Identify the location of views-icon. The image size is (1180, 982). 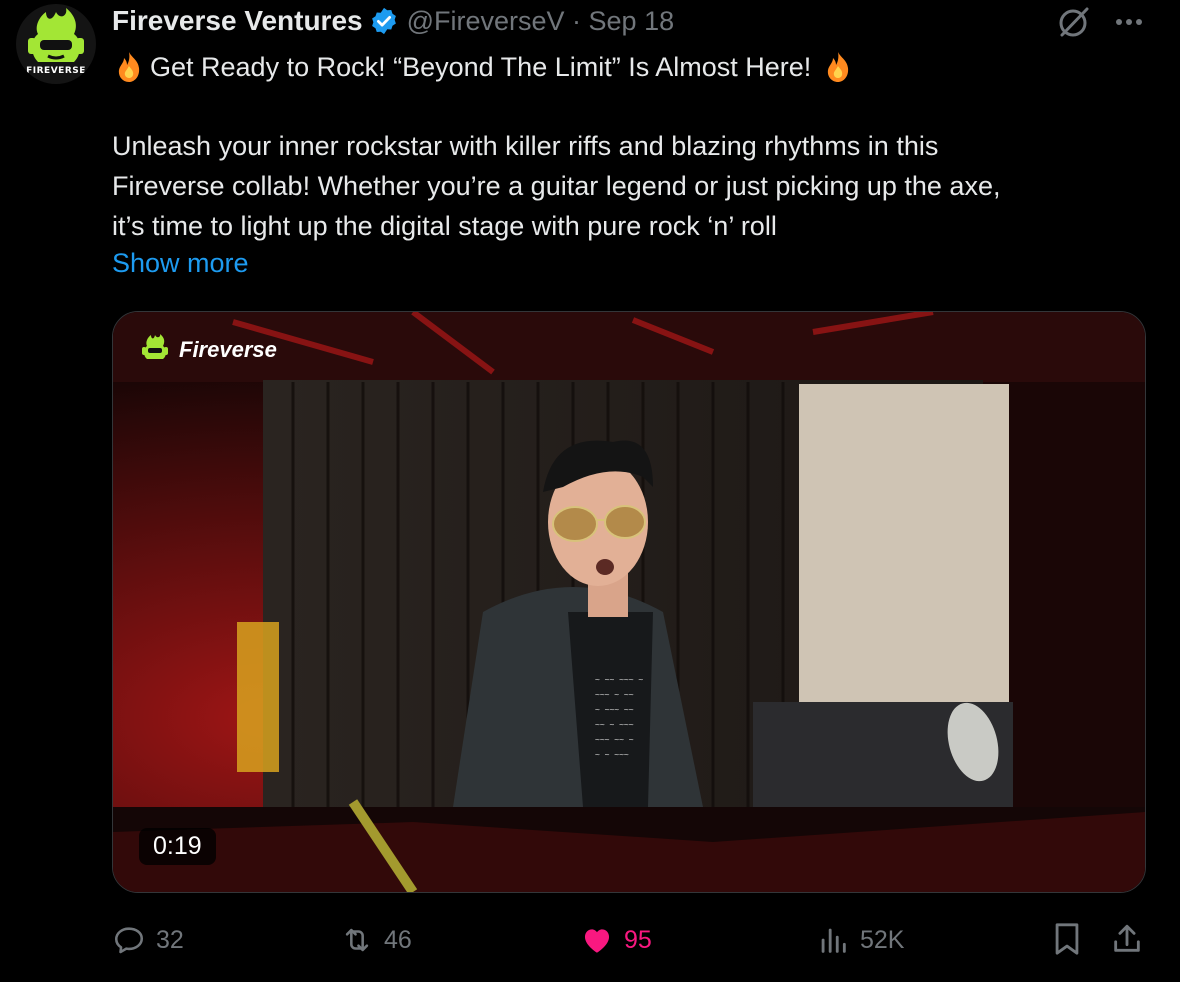
(833, 940).